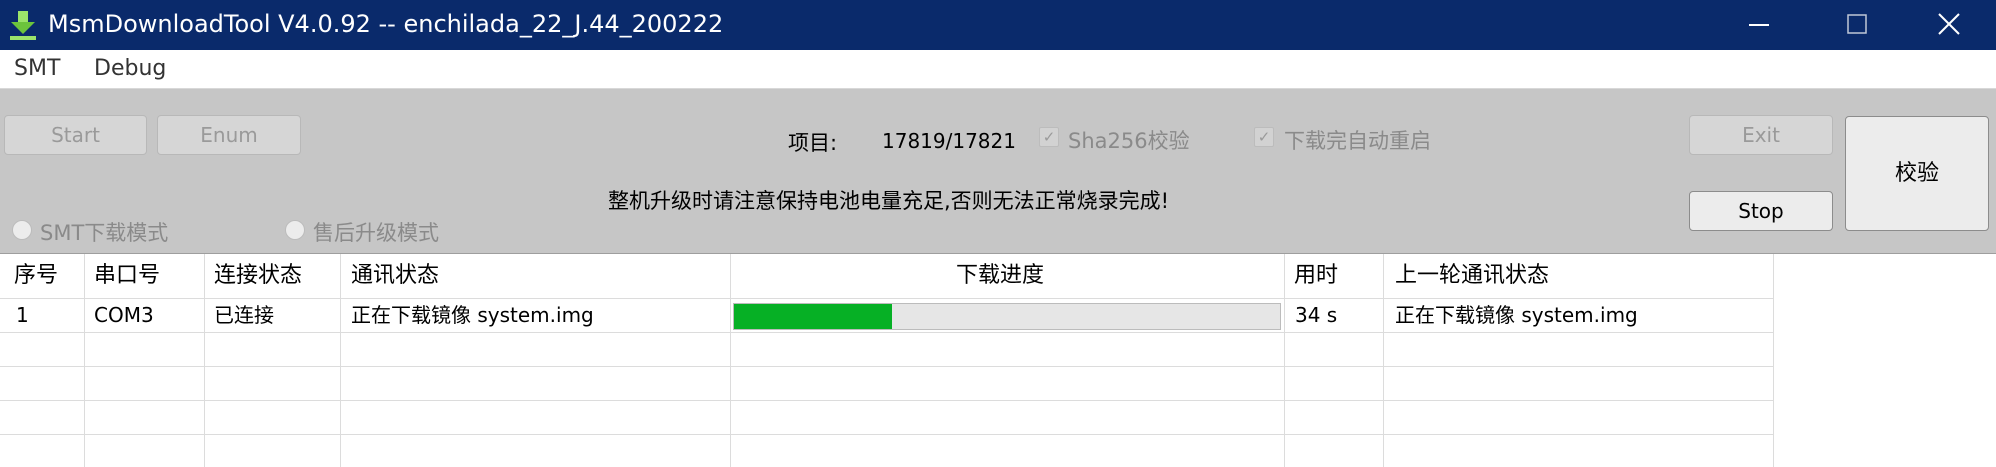 This screenshot has height=467, width=1996. What do you see at coordinates (1761, 135) in the screenshot?
I see `exit-button: Exit` at bounding box center [1761, 135].